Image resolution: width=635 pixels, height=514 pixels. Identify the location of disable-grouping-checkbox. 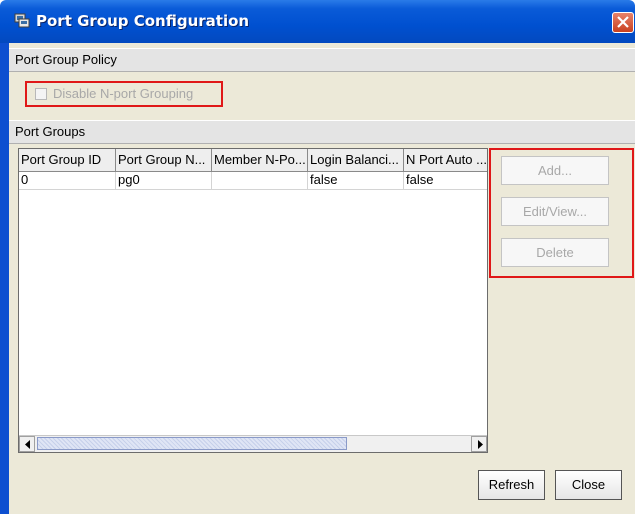
(41, 94).